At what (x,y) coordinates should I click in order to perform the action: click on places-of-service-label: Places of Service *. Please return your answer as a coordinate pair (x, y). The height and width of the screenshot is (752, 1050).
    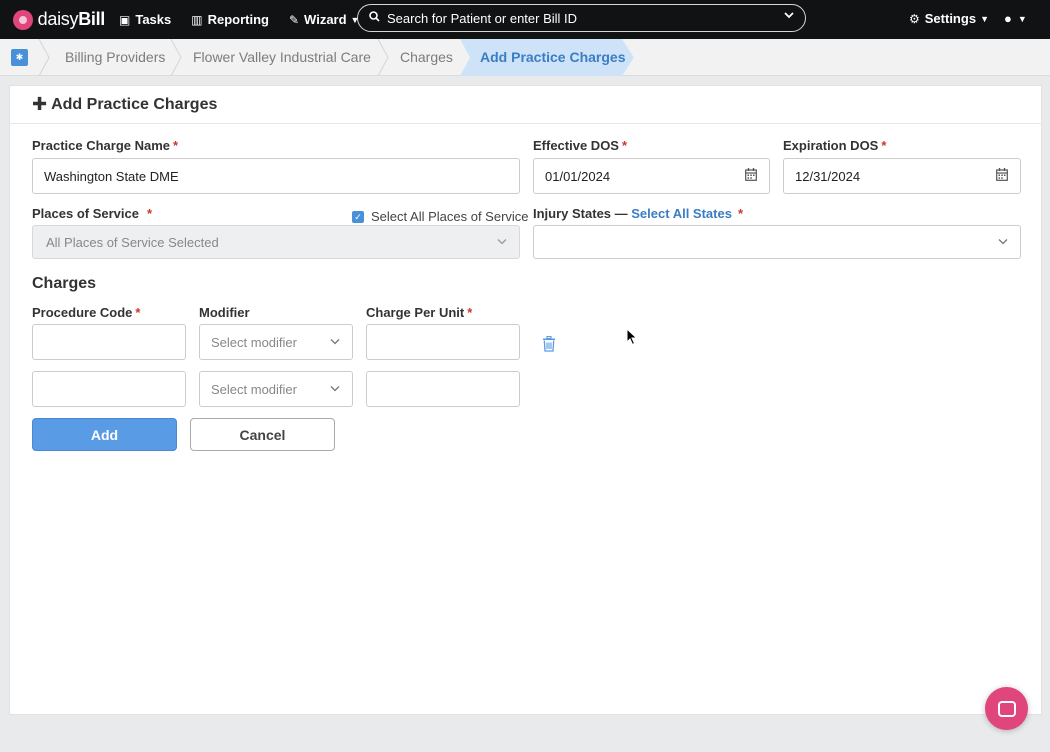
    Looking at the image, I should click on (92, 213).